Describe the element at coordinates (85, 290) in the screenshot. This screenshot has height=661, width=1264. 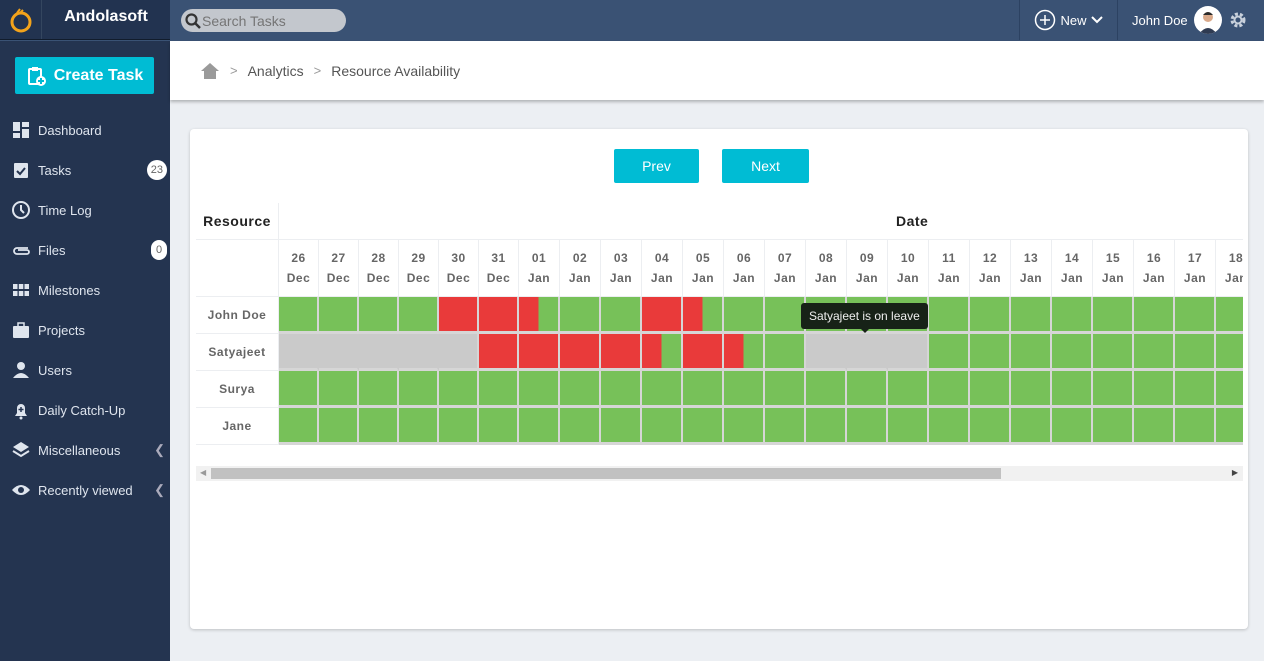
I see `sidebar-item-milestones: Milestones` at that location.